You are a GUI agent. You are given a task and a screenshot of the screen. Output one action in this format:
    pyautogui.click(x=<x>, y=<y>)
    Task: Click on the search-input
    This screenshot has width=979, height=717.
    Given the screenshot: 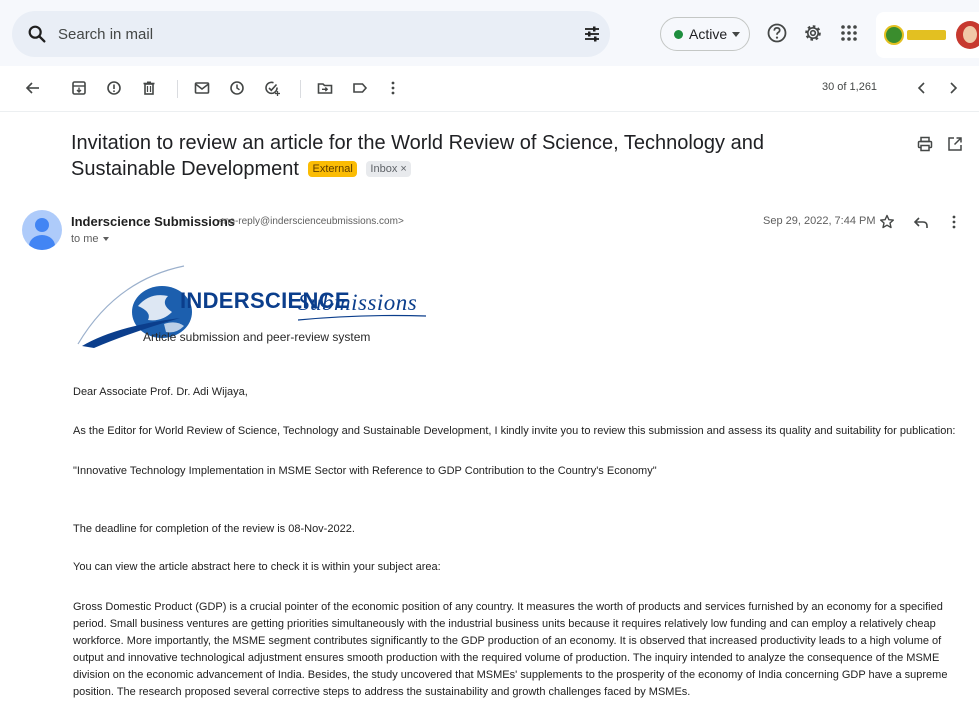 What is the action you would take?
    pyautogui.click(x=298, y=34)
    